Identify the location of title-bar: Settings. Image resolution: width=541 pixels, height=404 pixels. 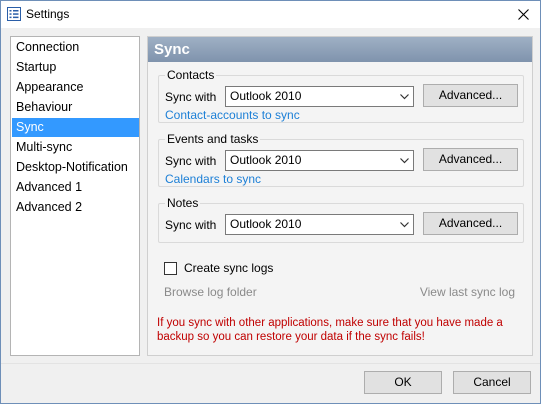
(270, 14).